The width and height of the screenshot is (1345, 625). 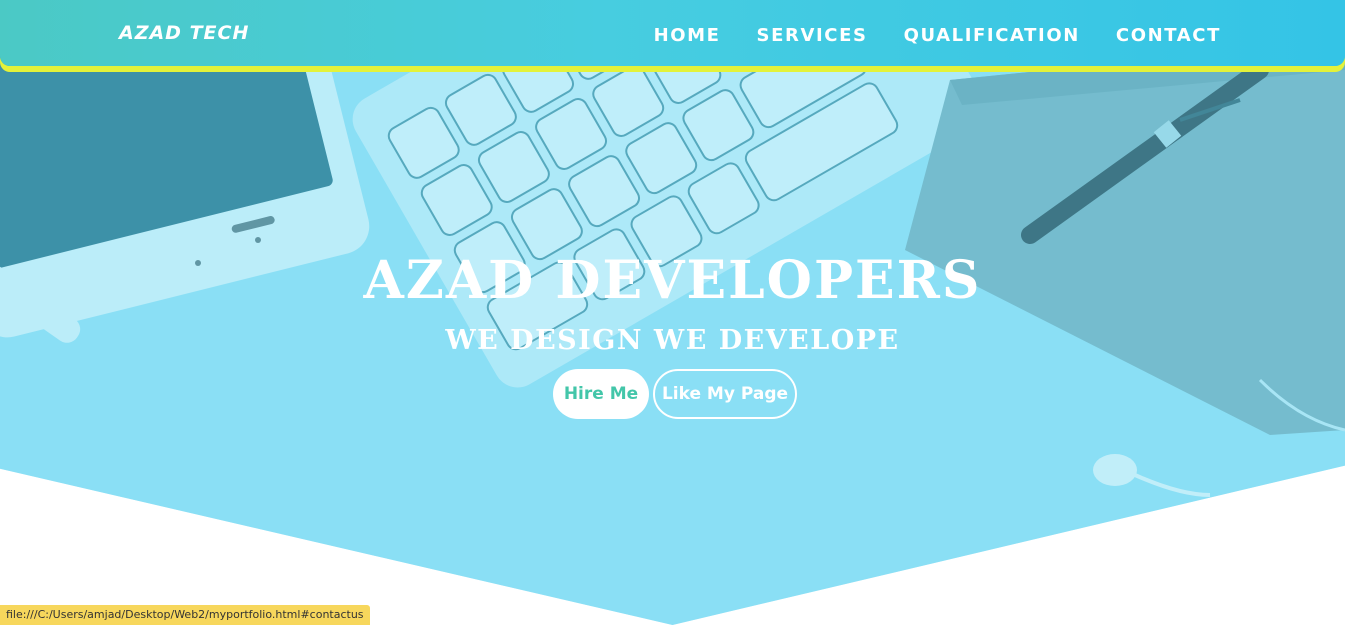 I want to click on like-my-page-button: Like My Page, so click(x=725, y=394).